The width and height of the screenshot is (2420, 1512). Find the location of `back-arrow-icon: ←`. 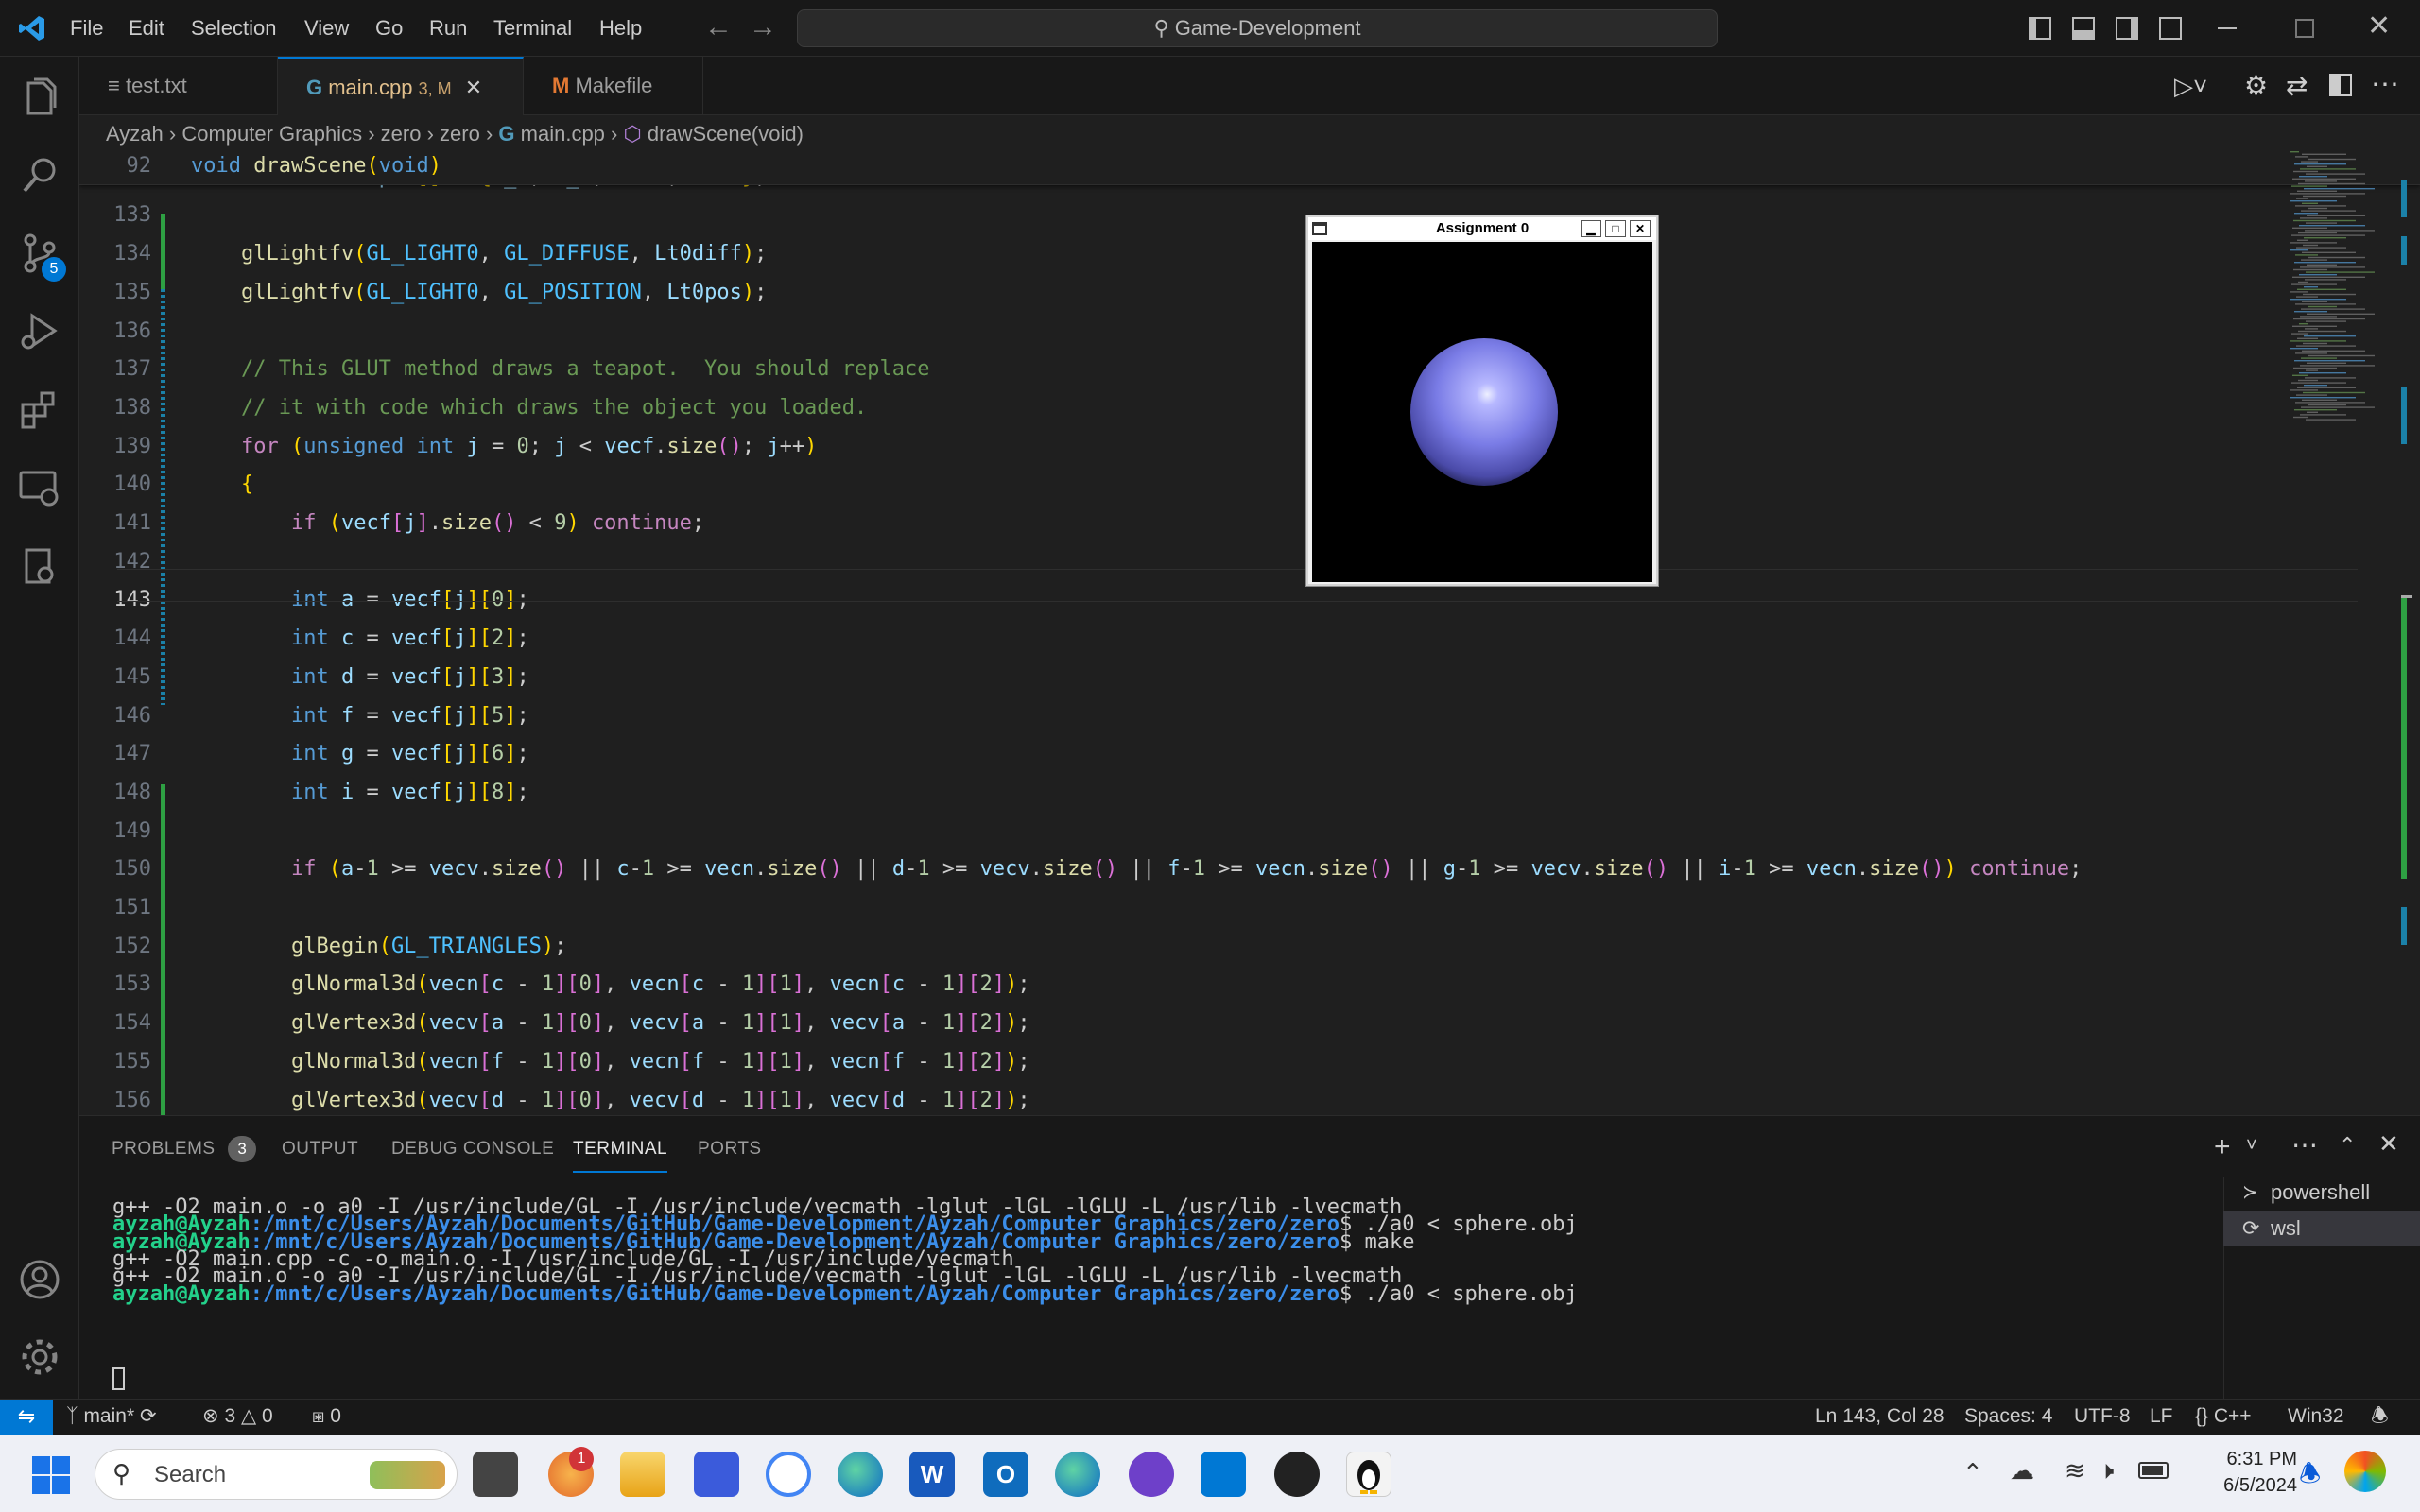

back-arrow-icon: ← is located at coordinates (718, 27).